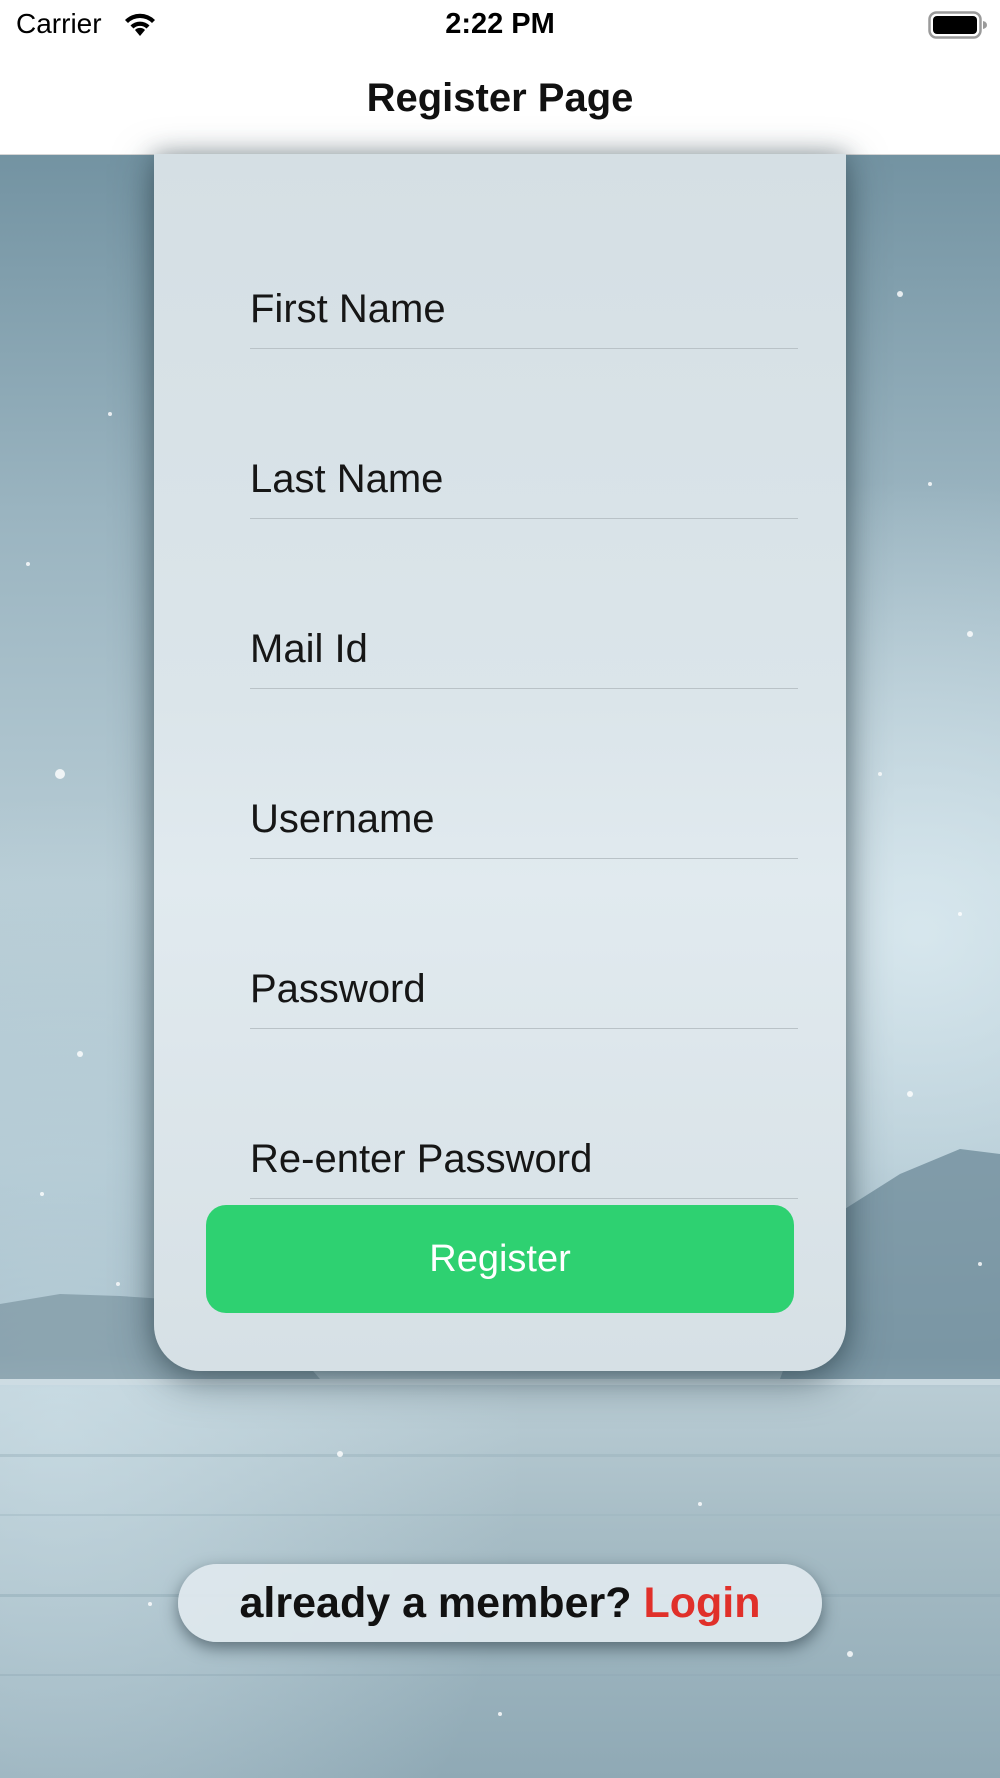 This screenshot has width=1000, height=1778. I want to click on username-field, so click(524, 819).